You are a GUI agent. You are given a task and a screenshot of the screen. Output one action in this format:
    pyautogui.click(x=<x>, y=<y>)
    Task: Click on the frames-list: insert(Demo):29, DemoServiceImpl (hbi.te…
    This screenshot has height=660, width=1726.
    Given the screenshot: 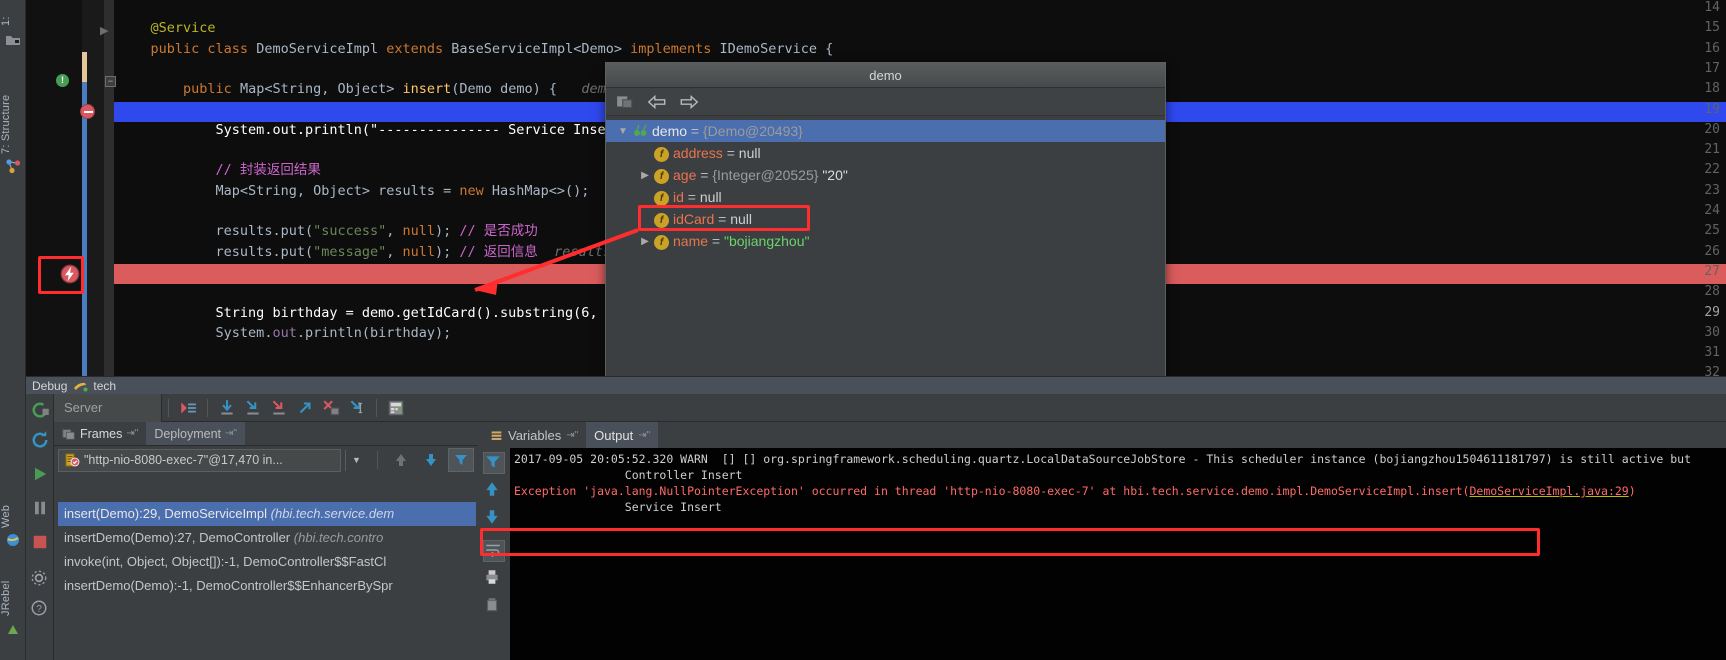 What is the action you would take?
    pyautogui.click(x=267, y=581)
    